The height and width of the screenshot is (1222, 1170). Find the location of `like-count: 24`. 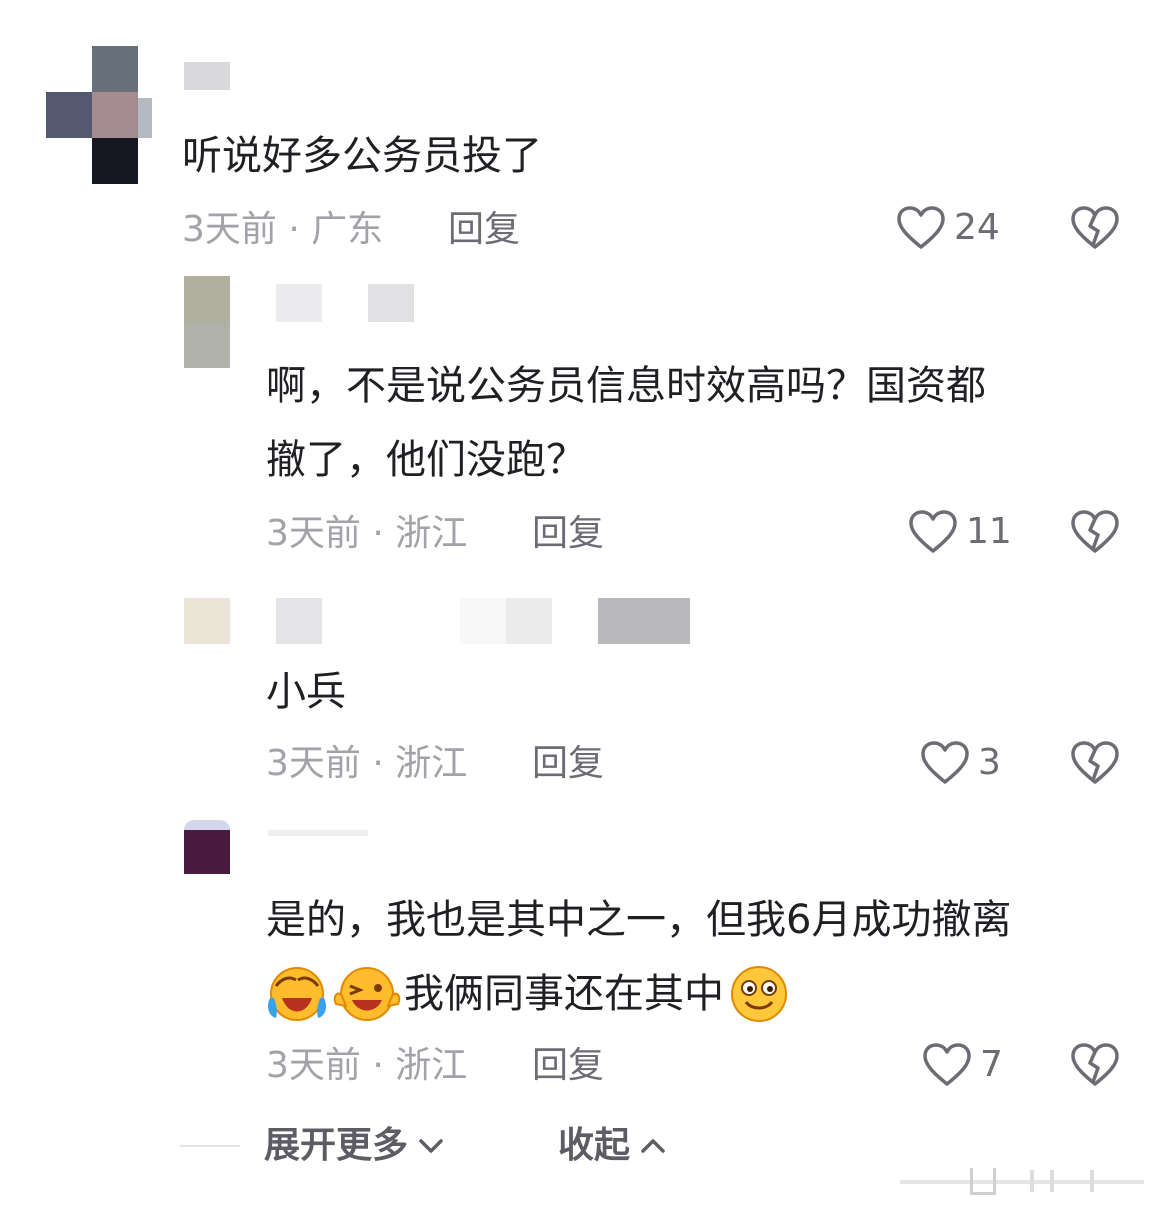

like-count: 24 is located at coordinates (977, 227).